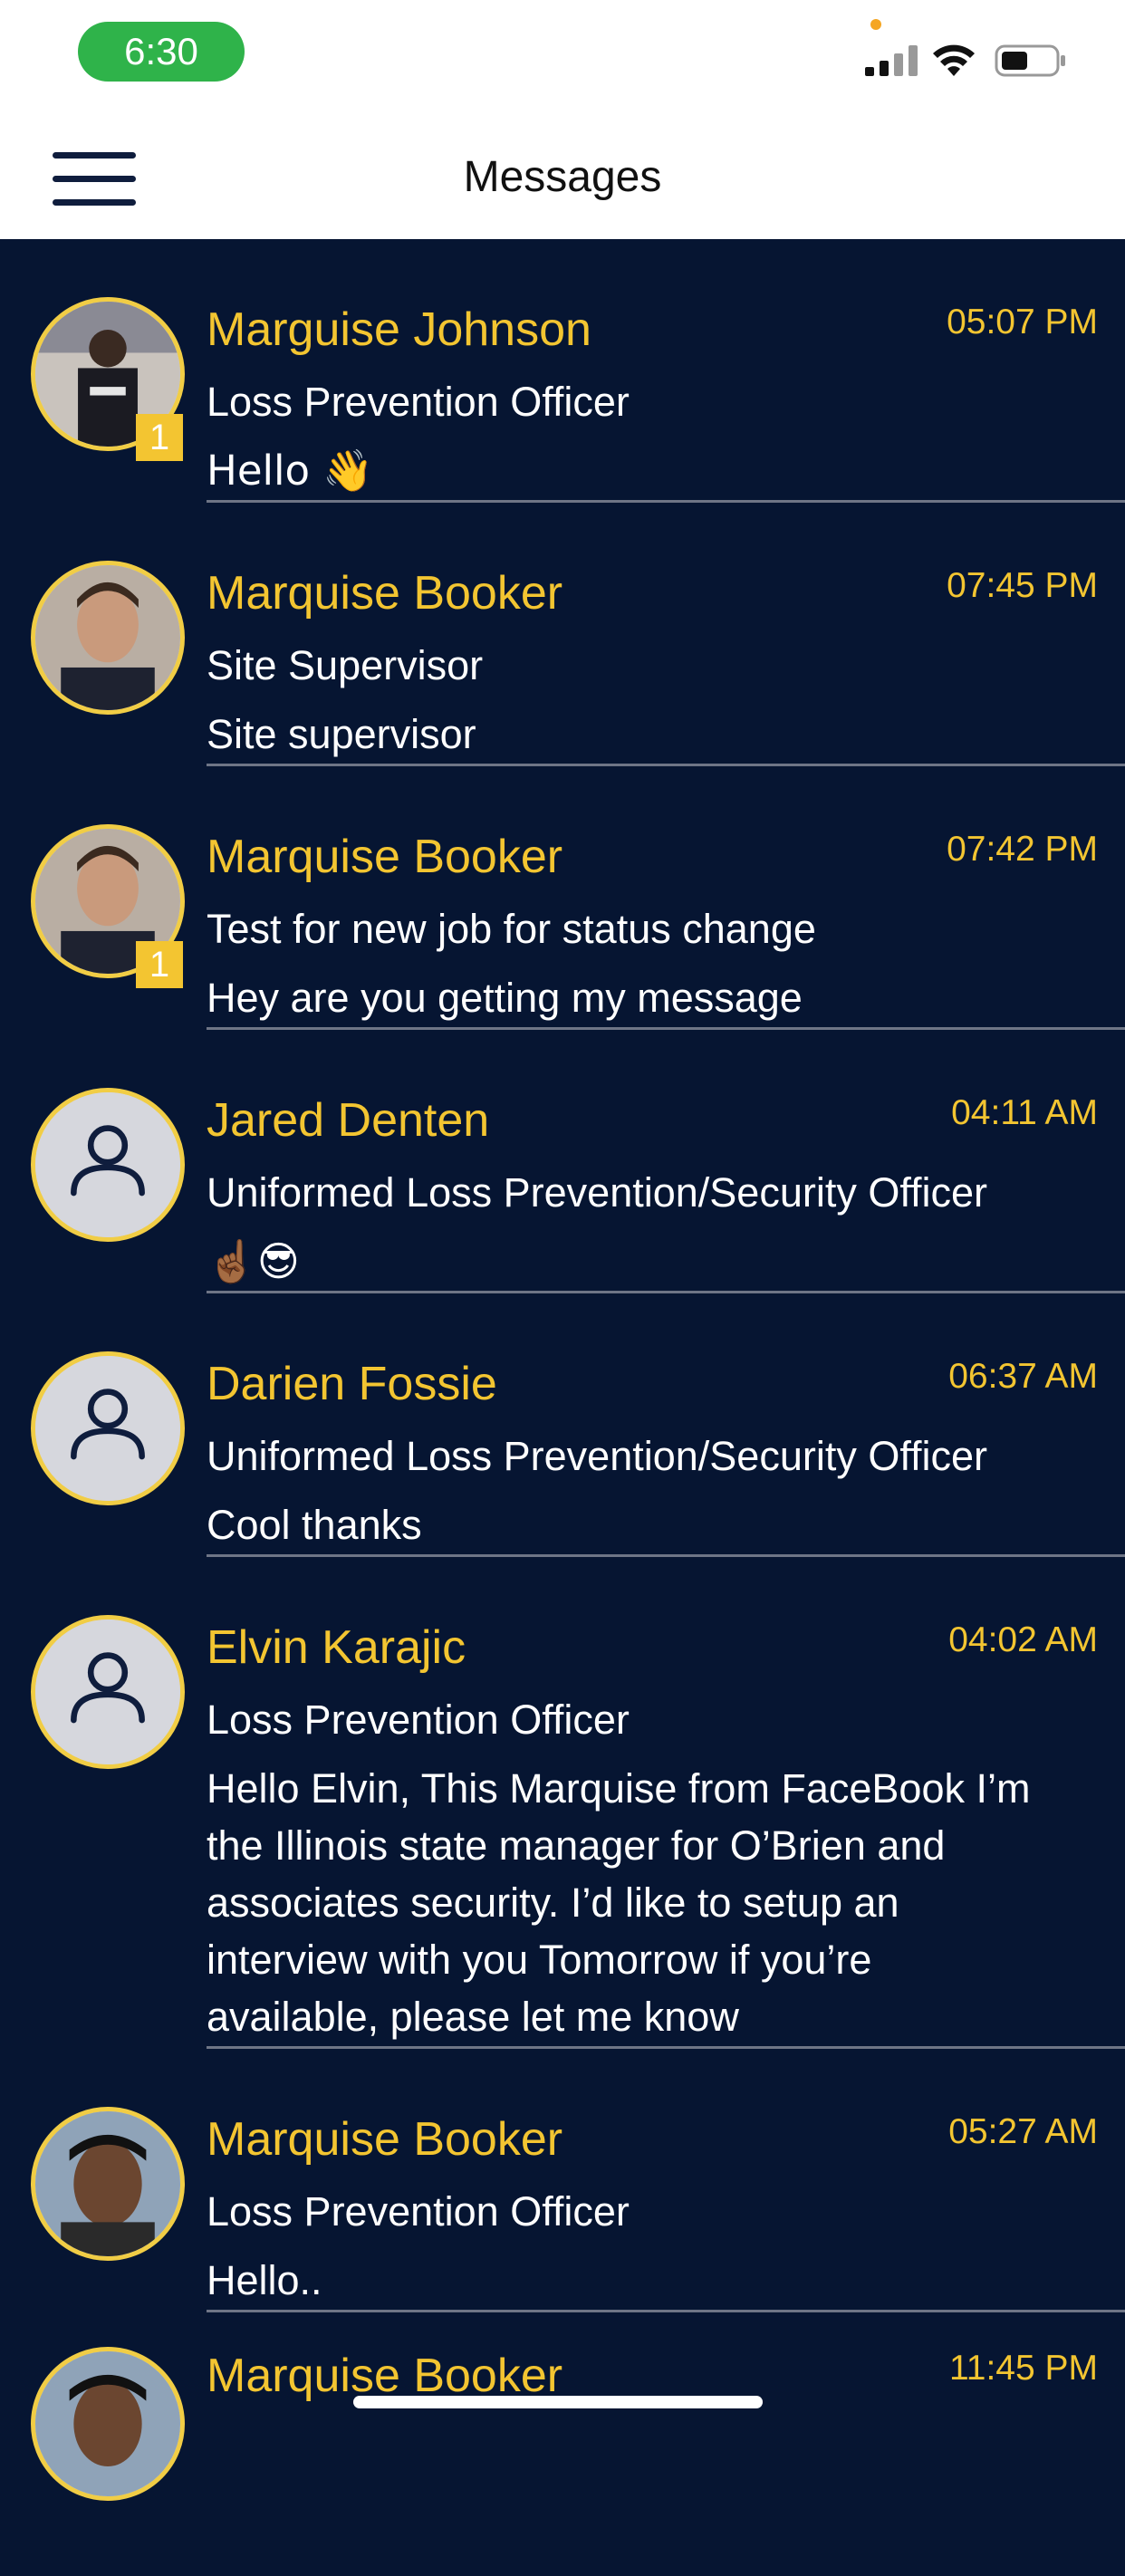  I want to click on message-time: 11:45 PM, so click(1023, 2368).